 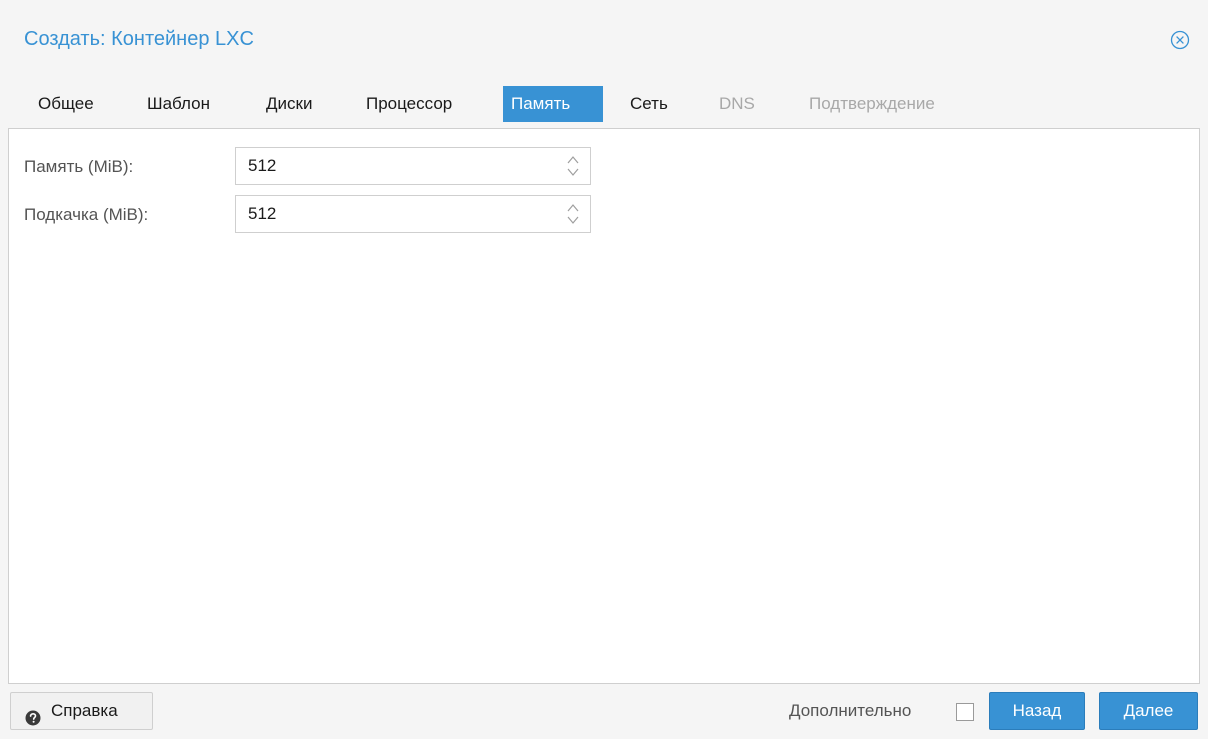 I want to click on tab-disks: Диски, so click(x=289, y=104).